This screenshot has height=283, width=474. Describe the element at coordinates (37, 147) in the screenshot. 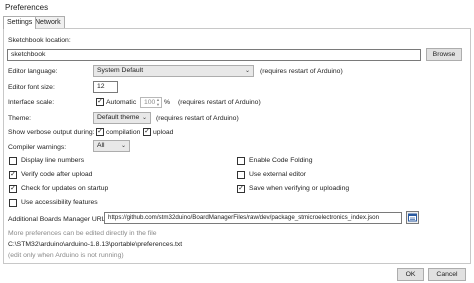

I see `compiler-warnings-label: Compiler warnings:` at that location.